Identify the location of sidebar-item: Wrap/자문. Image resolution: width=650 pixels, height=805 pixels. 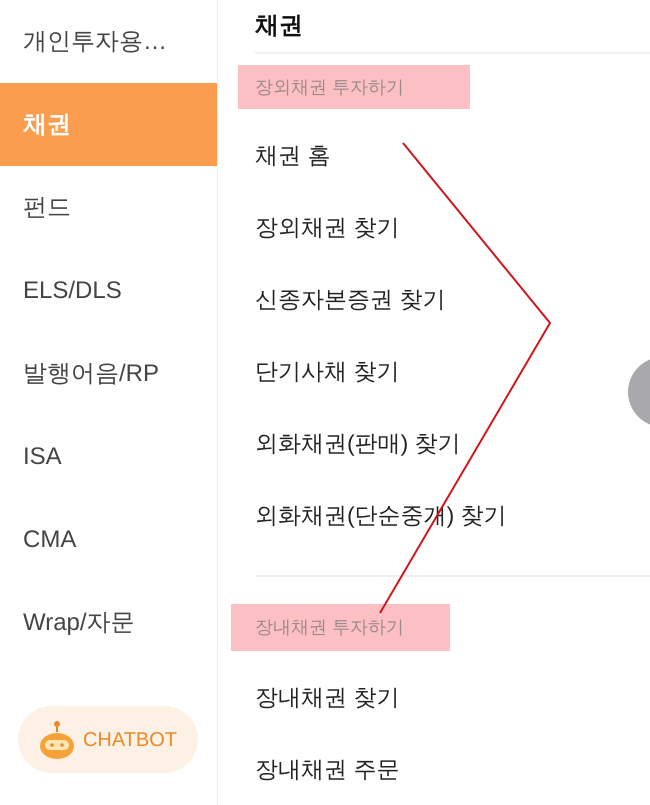
(108, 622).